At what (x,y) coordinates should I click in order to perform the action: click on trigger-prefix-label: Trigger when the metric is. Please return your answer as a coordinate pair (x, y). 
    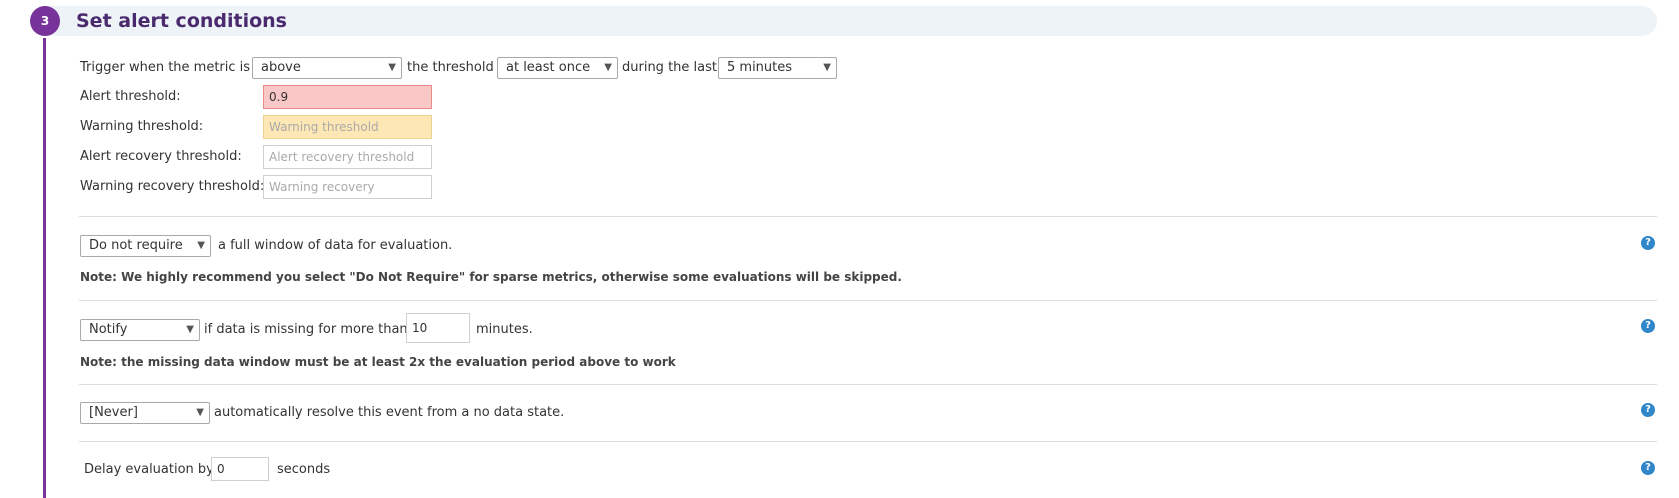
    Looking at the image, I should click on (165, 67).